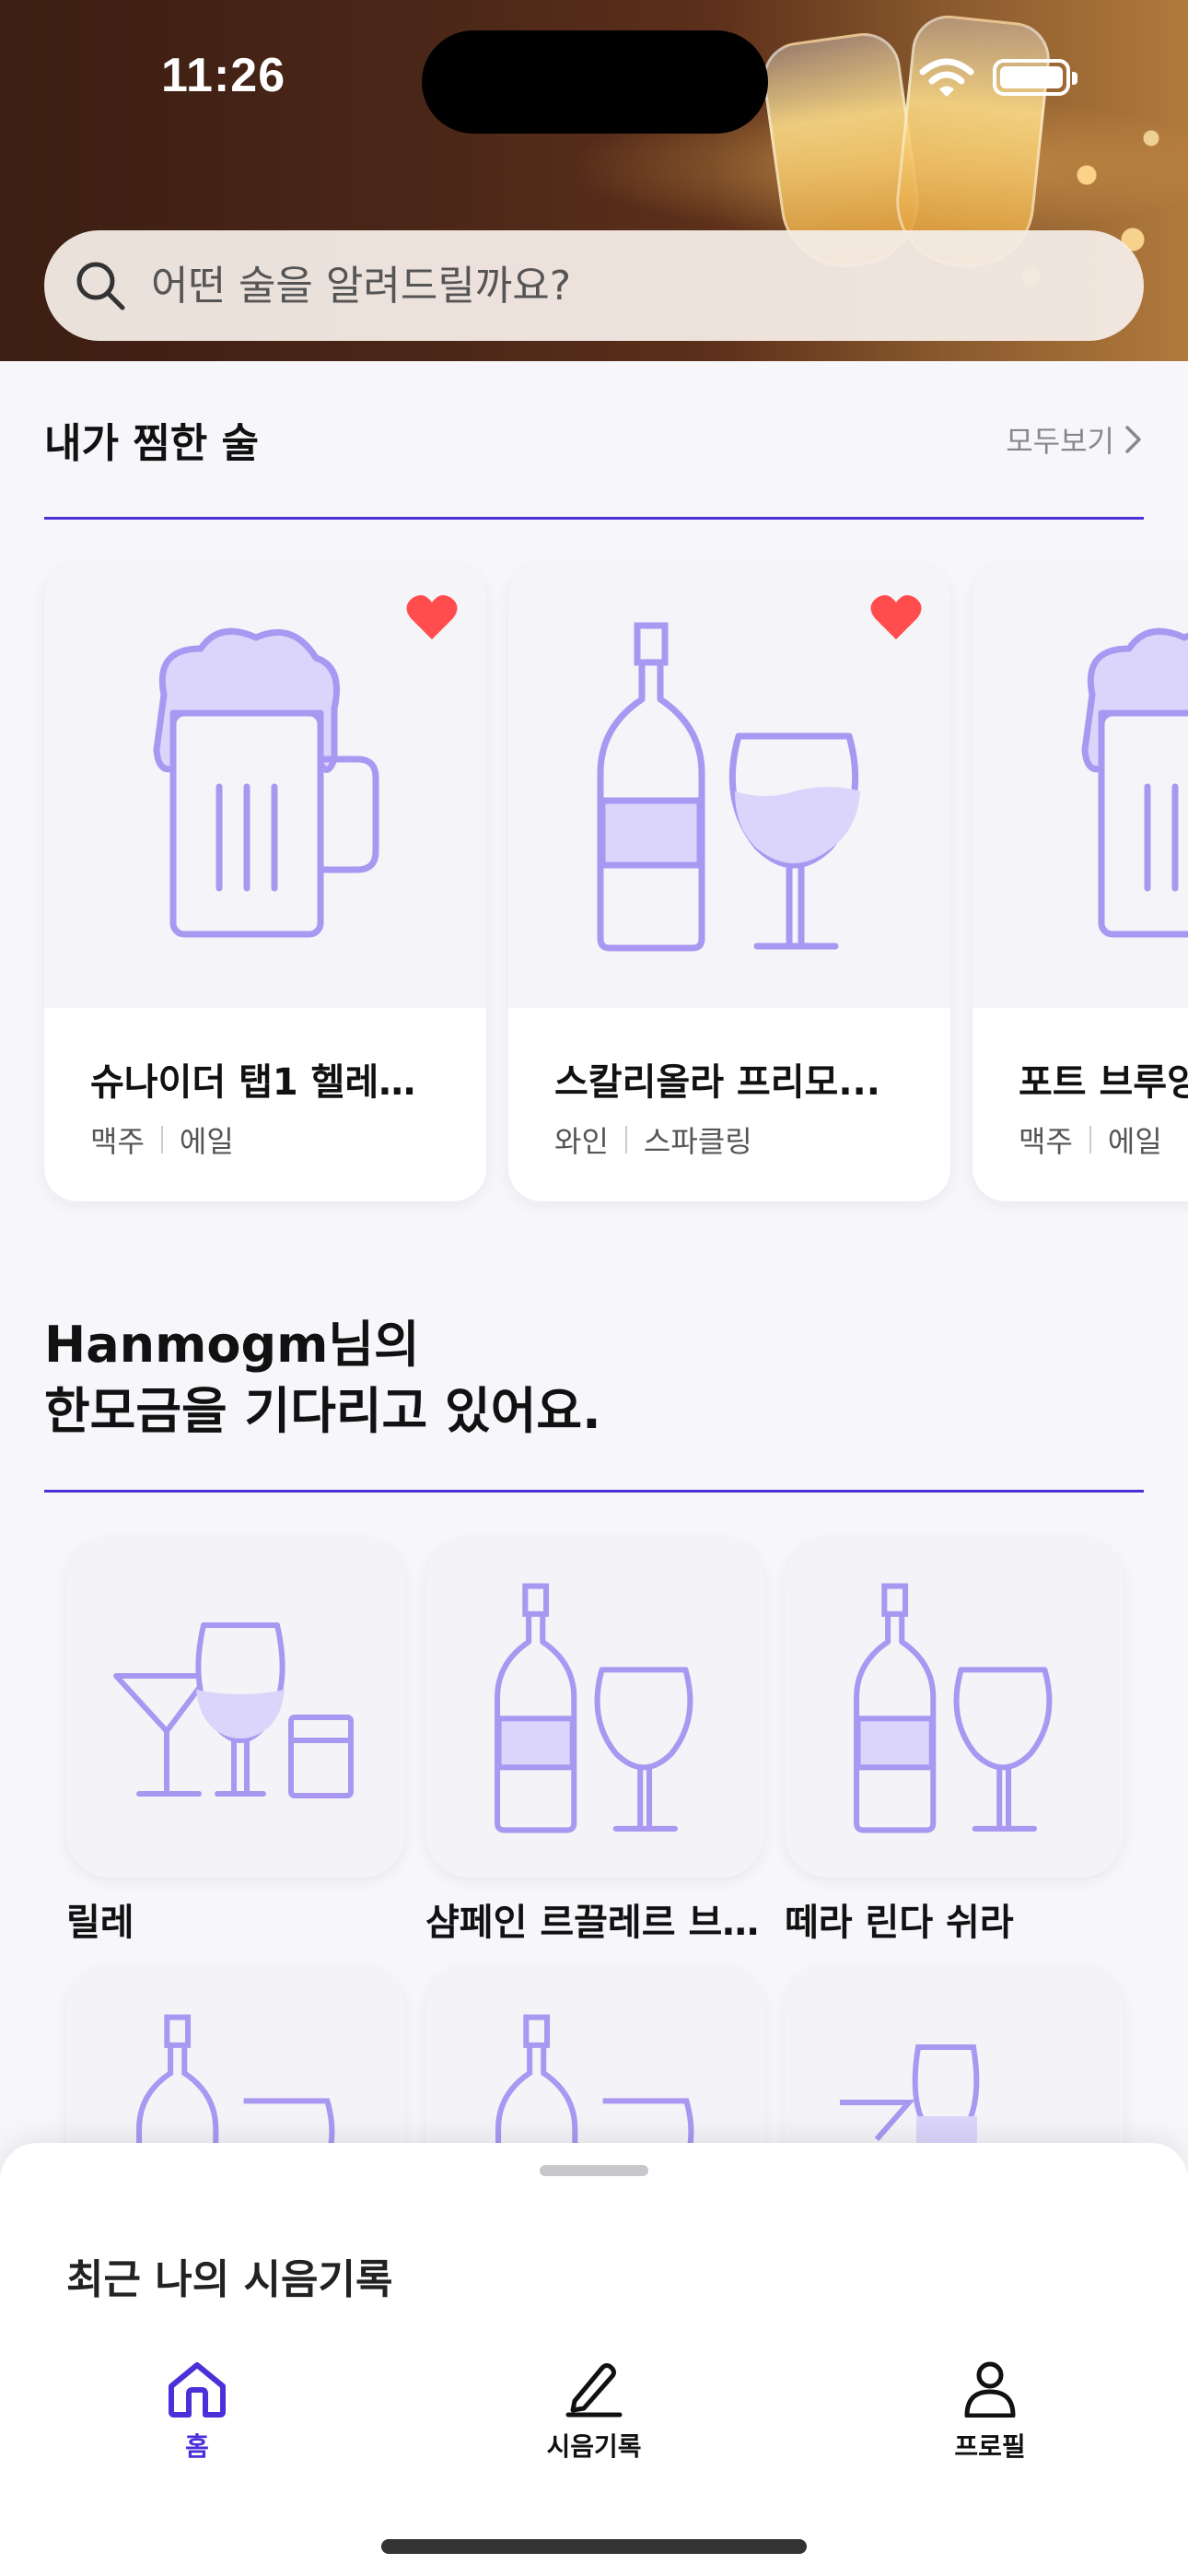 This screenshot has width=1188, height=2576. I want to click on battery-icon, so click(1035, 77).